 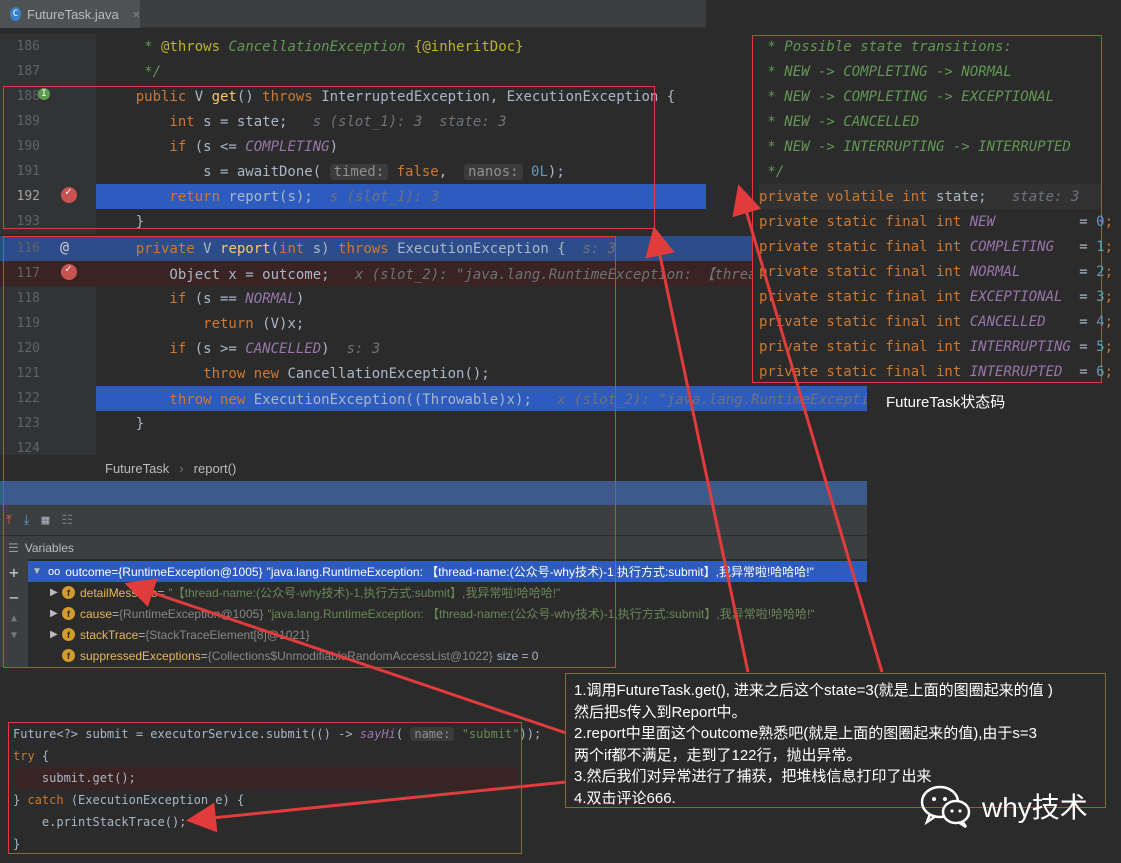 What do you see at coordinates (20, 96) in the screenshot?
I see `line-number: 188` at bounding box center [20, 96].